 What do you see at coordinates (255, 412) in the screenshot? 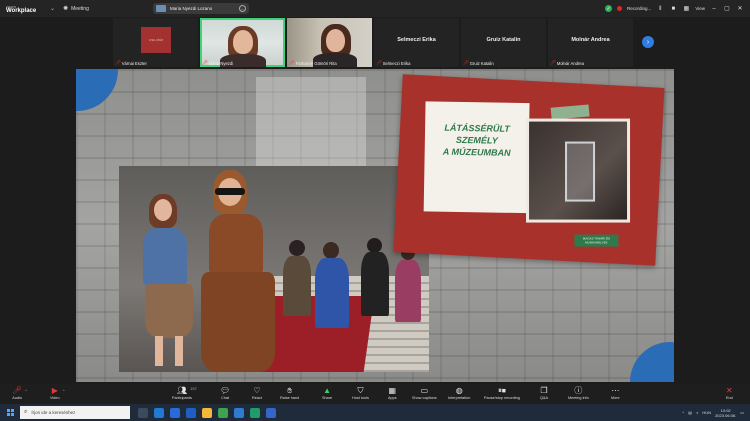
I see `excel-icon` at bounding box center [255, 412].